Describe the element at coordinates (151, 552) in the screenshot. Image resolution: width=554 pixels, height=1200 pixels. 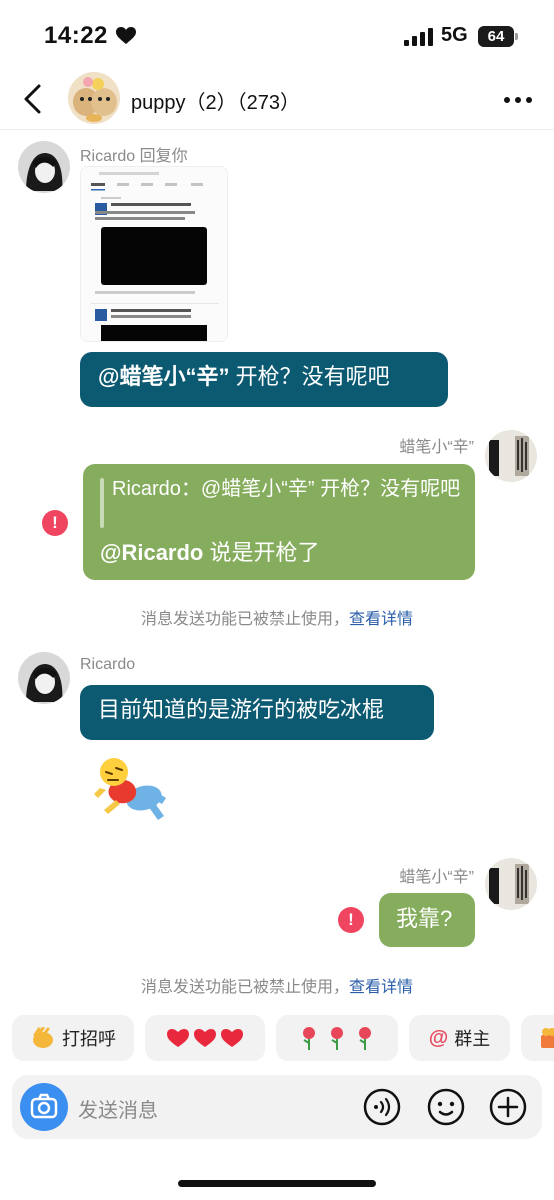
I see `mention: @Ricardo` at that location.